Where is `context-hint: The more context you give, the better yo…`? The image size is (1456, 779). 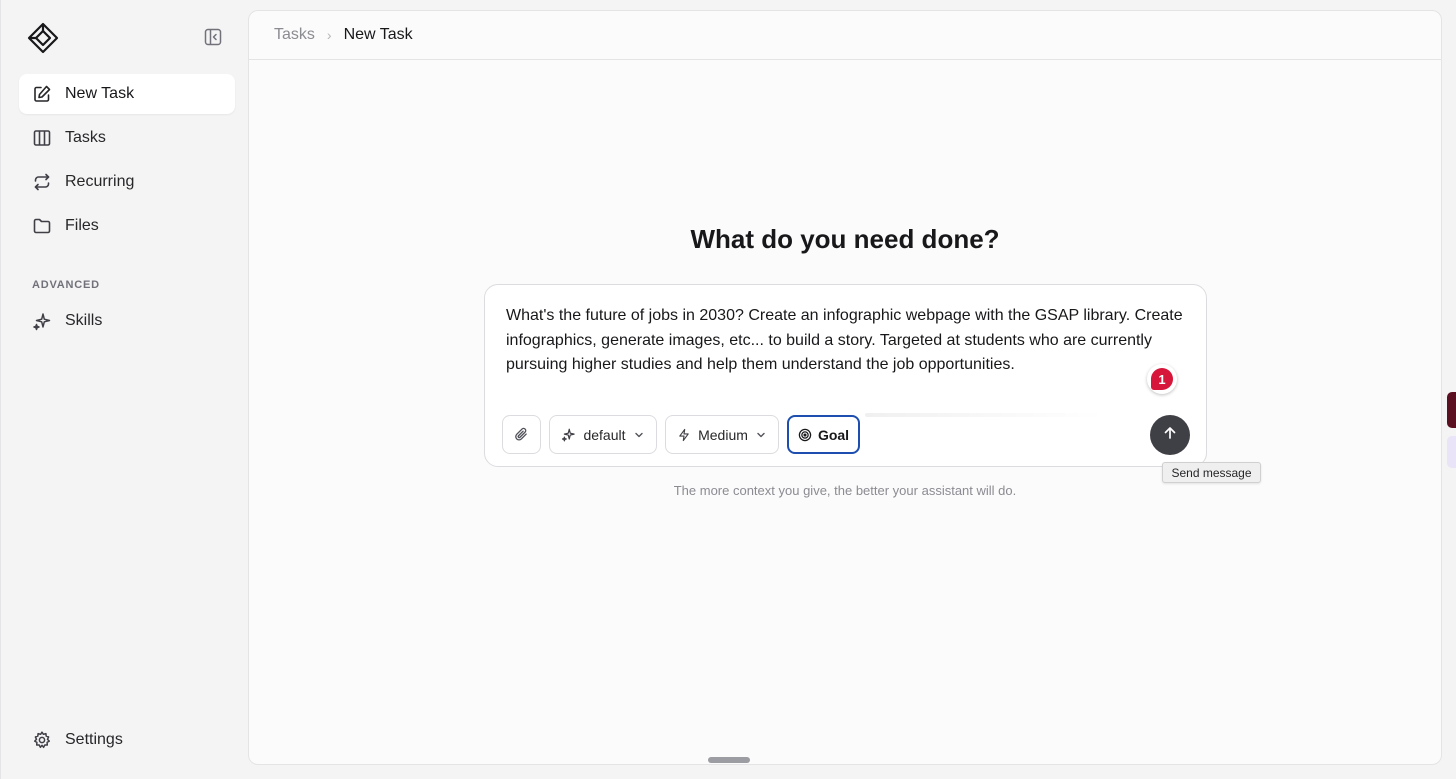 context-hint: The more context you give, the better yo… is located at coordinates (845, 490).